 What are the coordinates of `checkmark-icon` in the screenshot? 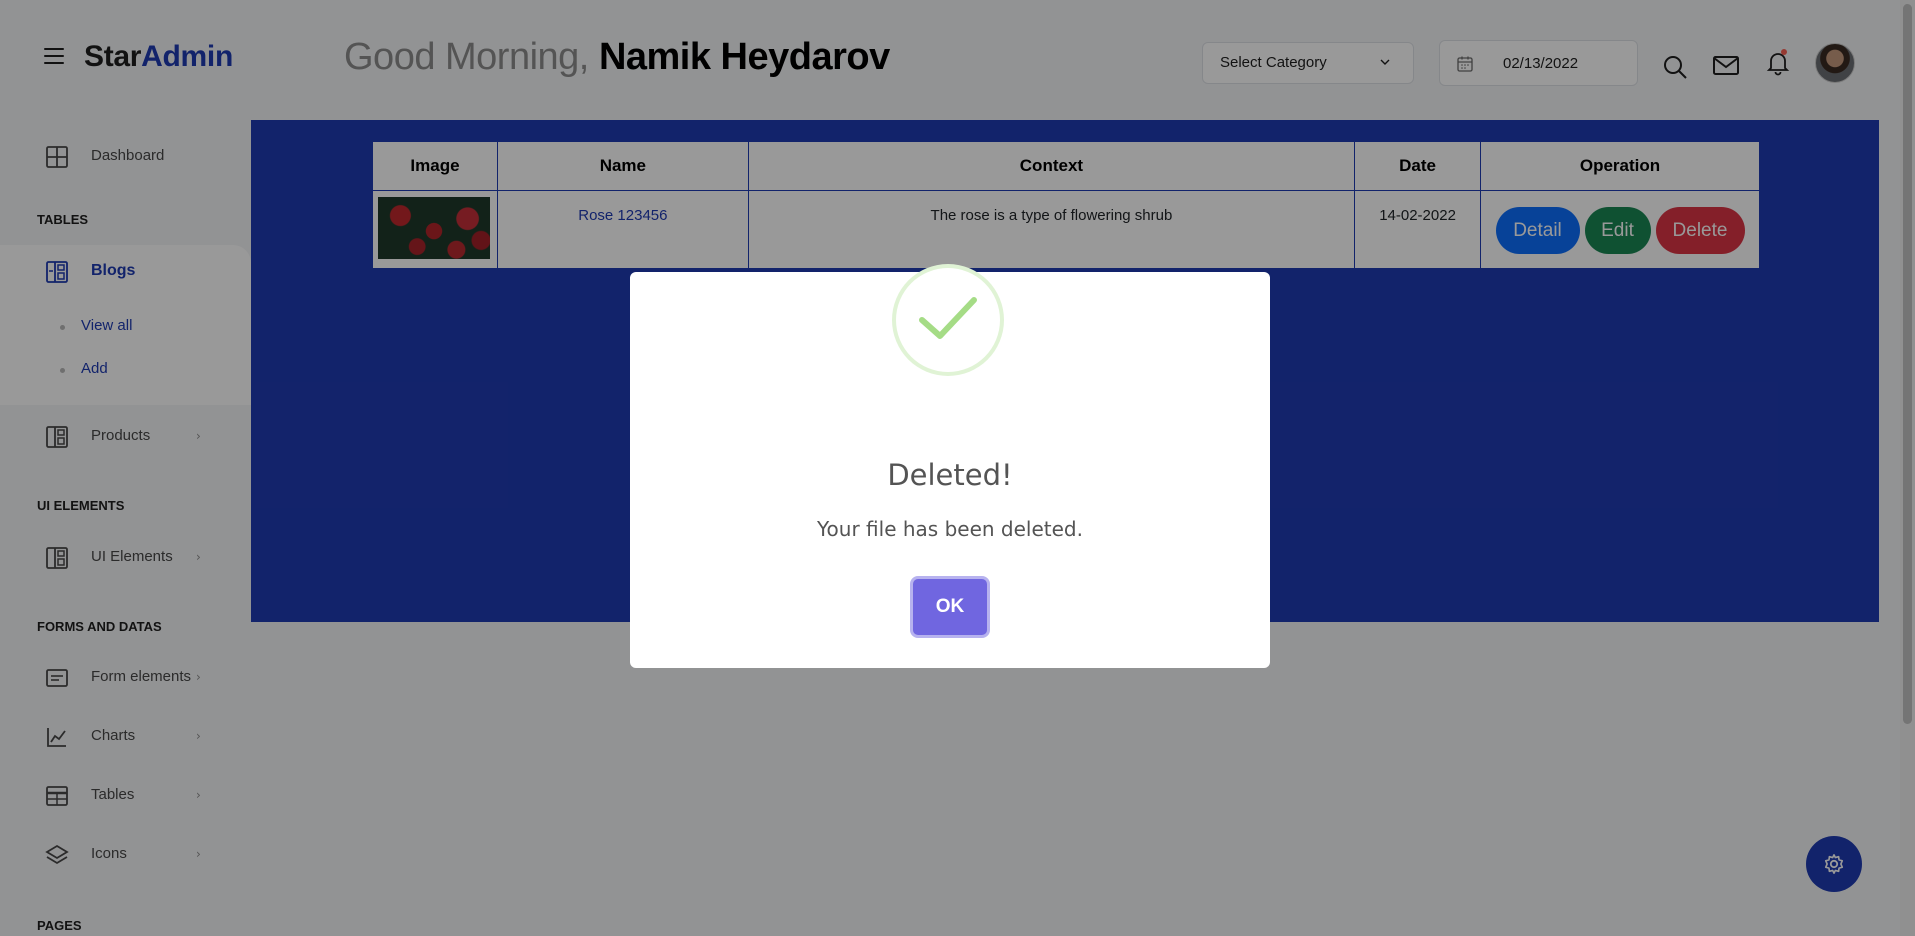 It's located at (948, 318).